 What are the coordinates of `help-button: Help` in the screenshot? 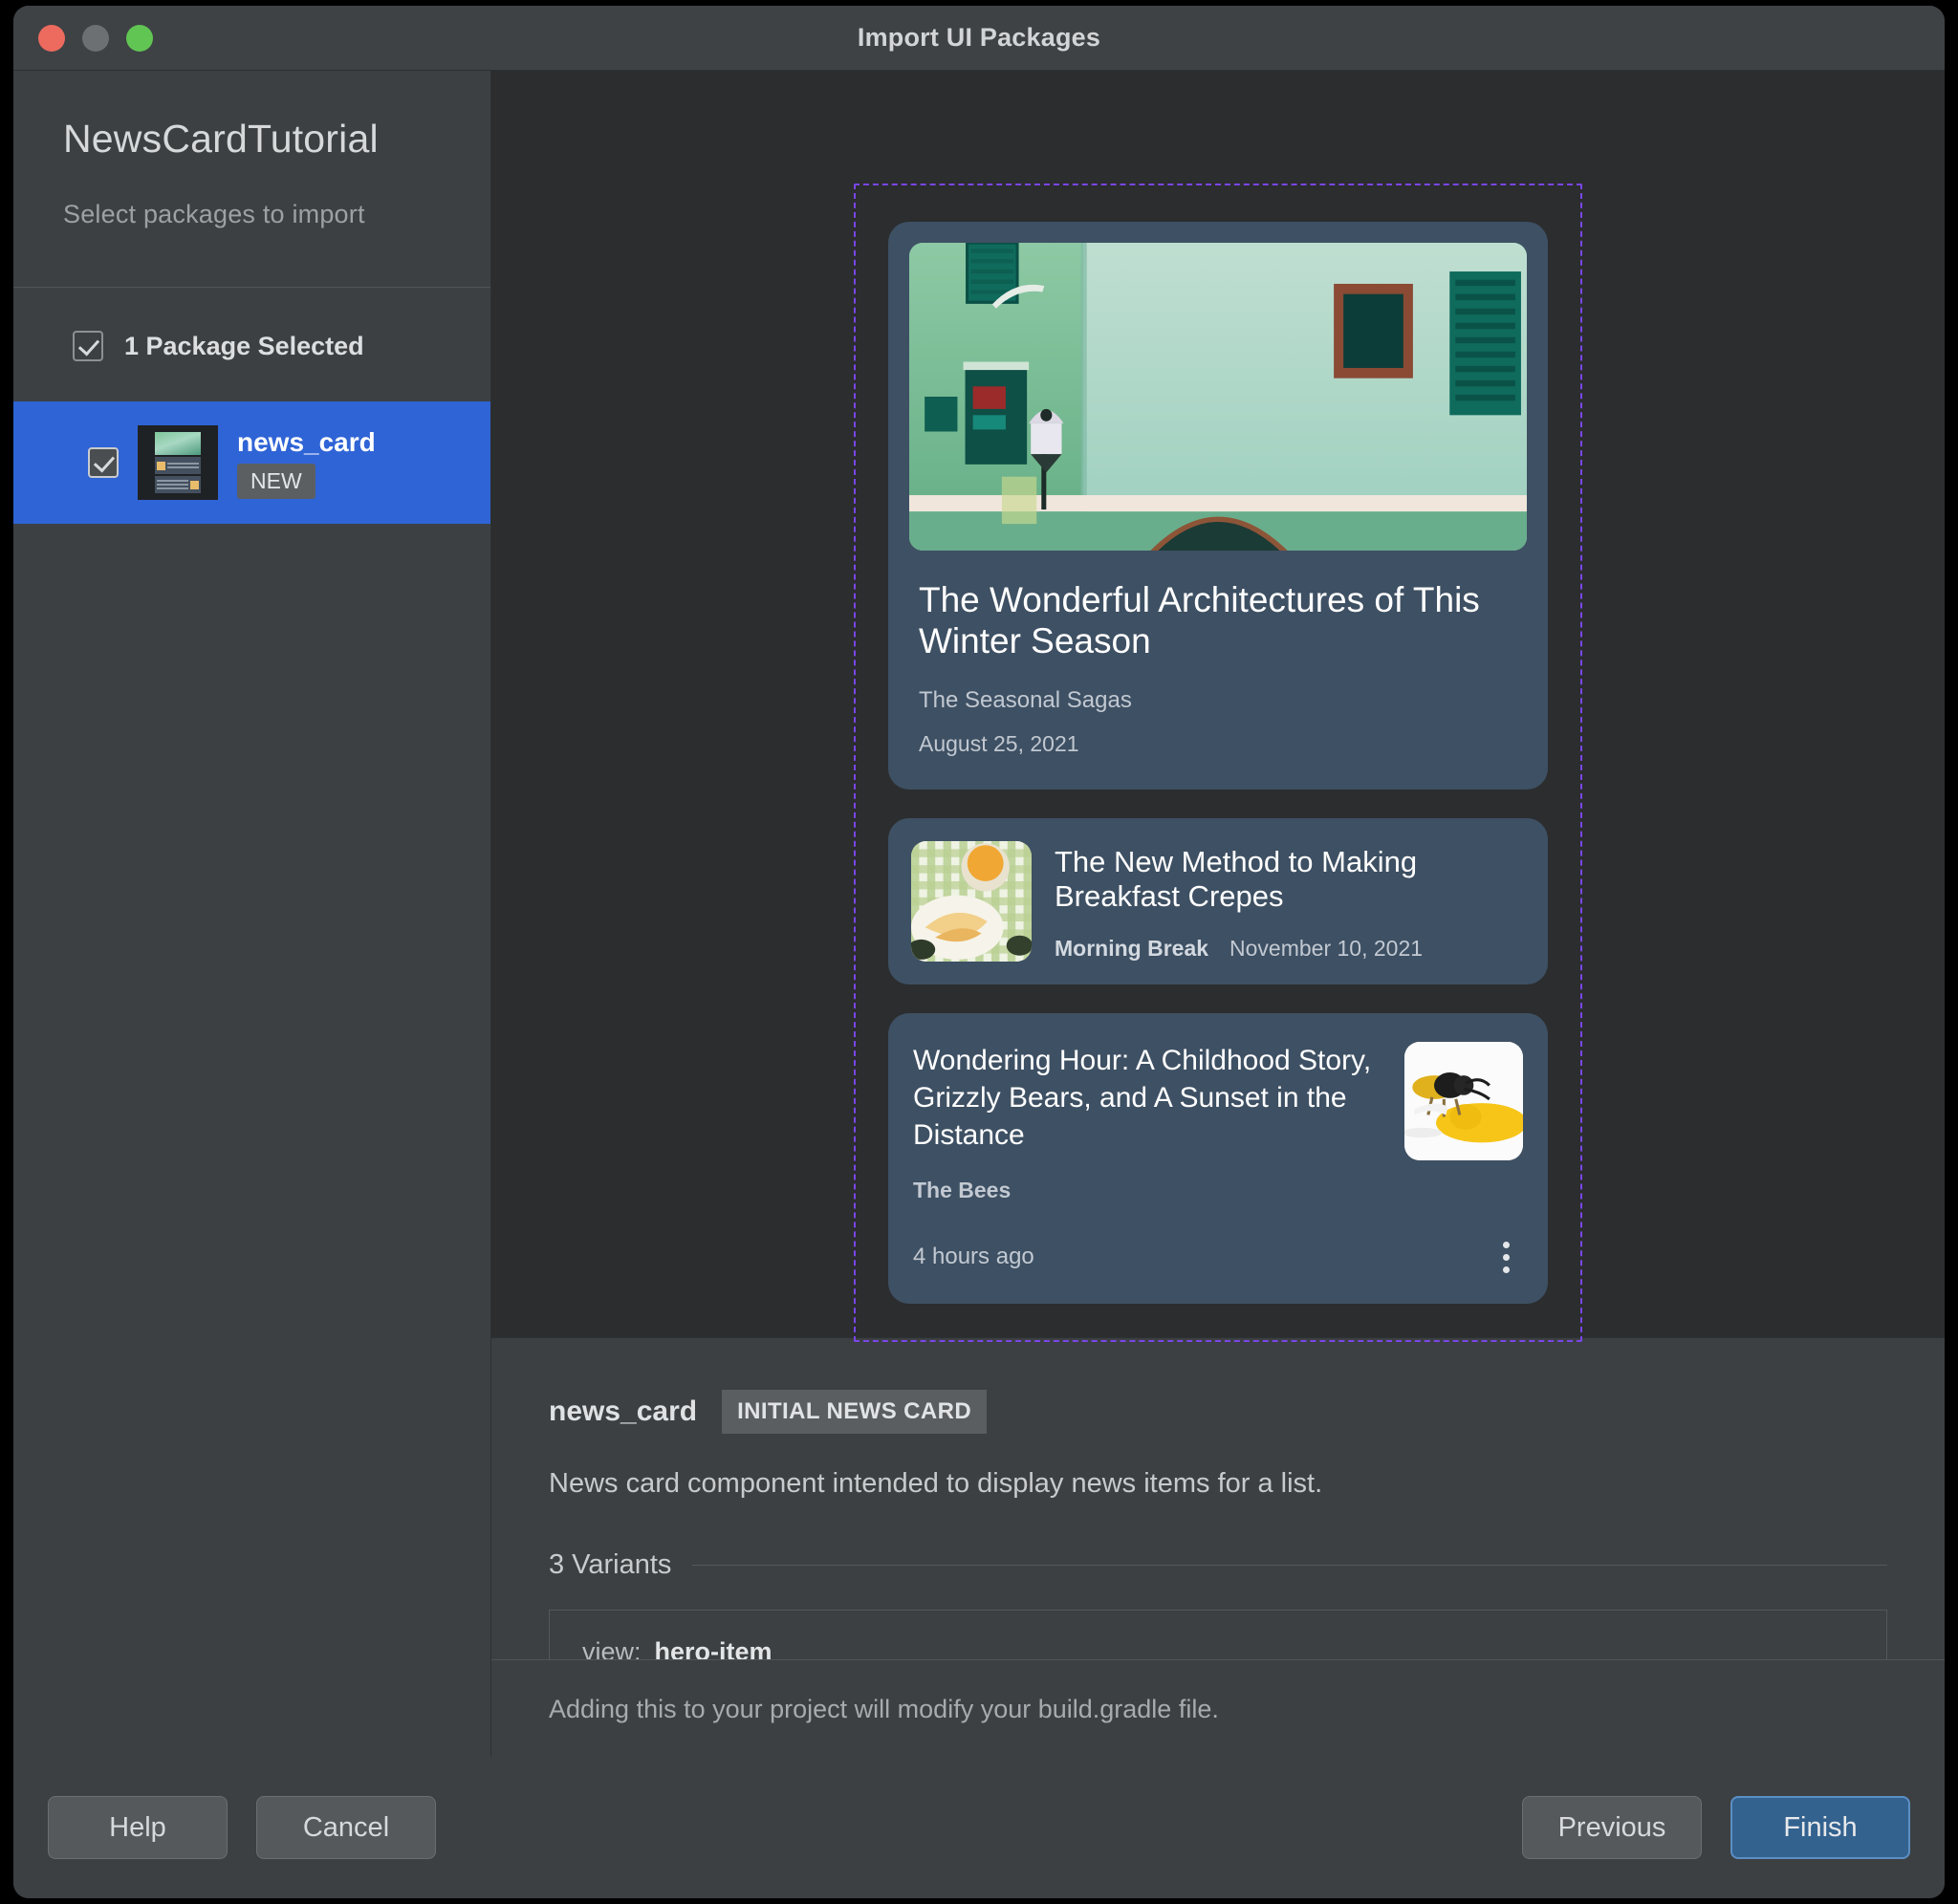 It's located at (138, 1827).